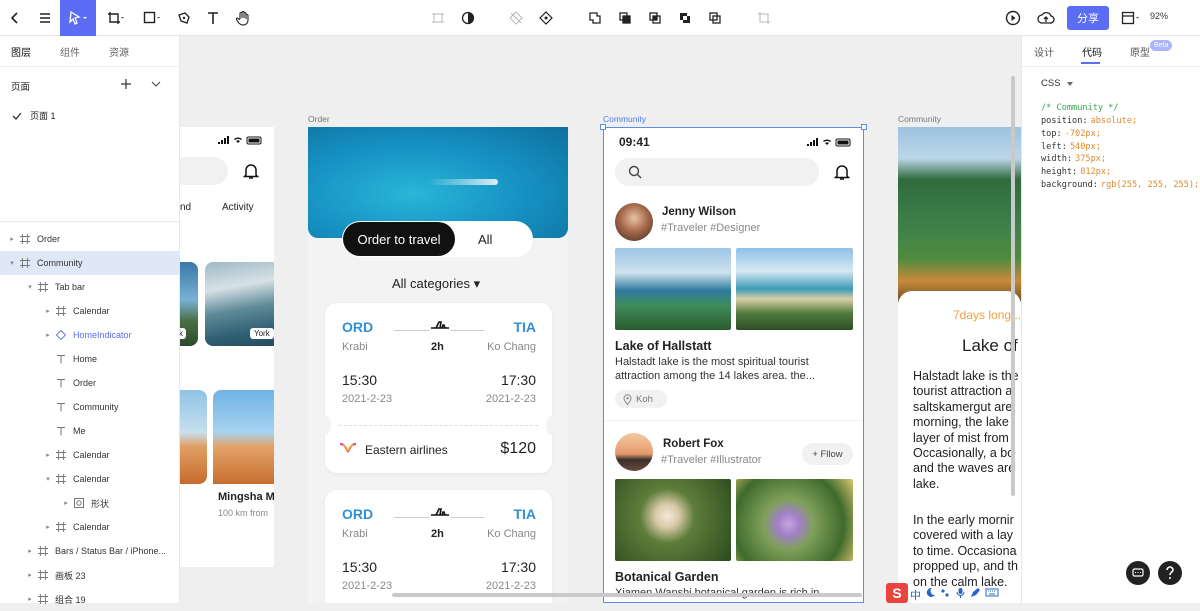 Image resolution: width=1200 pixels, height=611 pixels. I want to click on component-frame-icon, so click(438, 18).